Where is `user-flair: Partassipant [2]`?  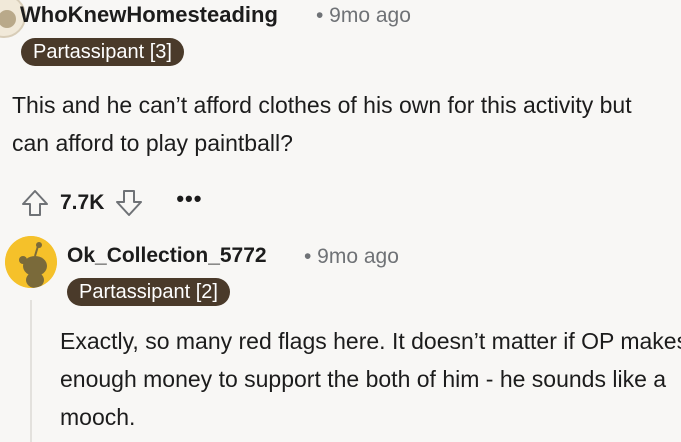 user-flair: Partassipant [2] is located at coordinates (148, 292).